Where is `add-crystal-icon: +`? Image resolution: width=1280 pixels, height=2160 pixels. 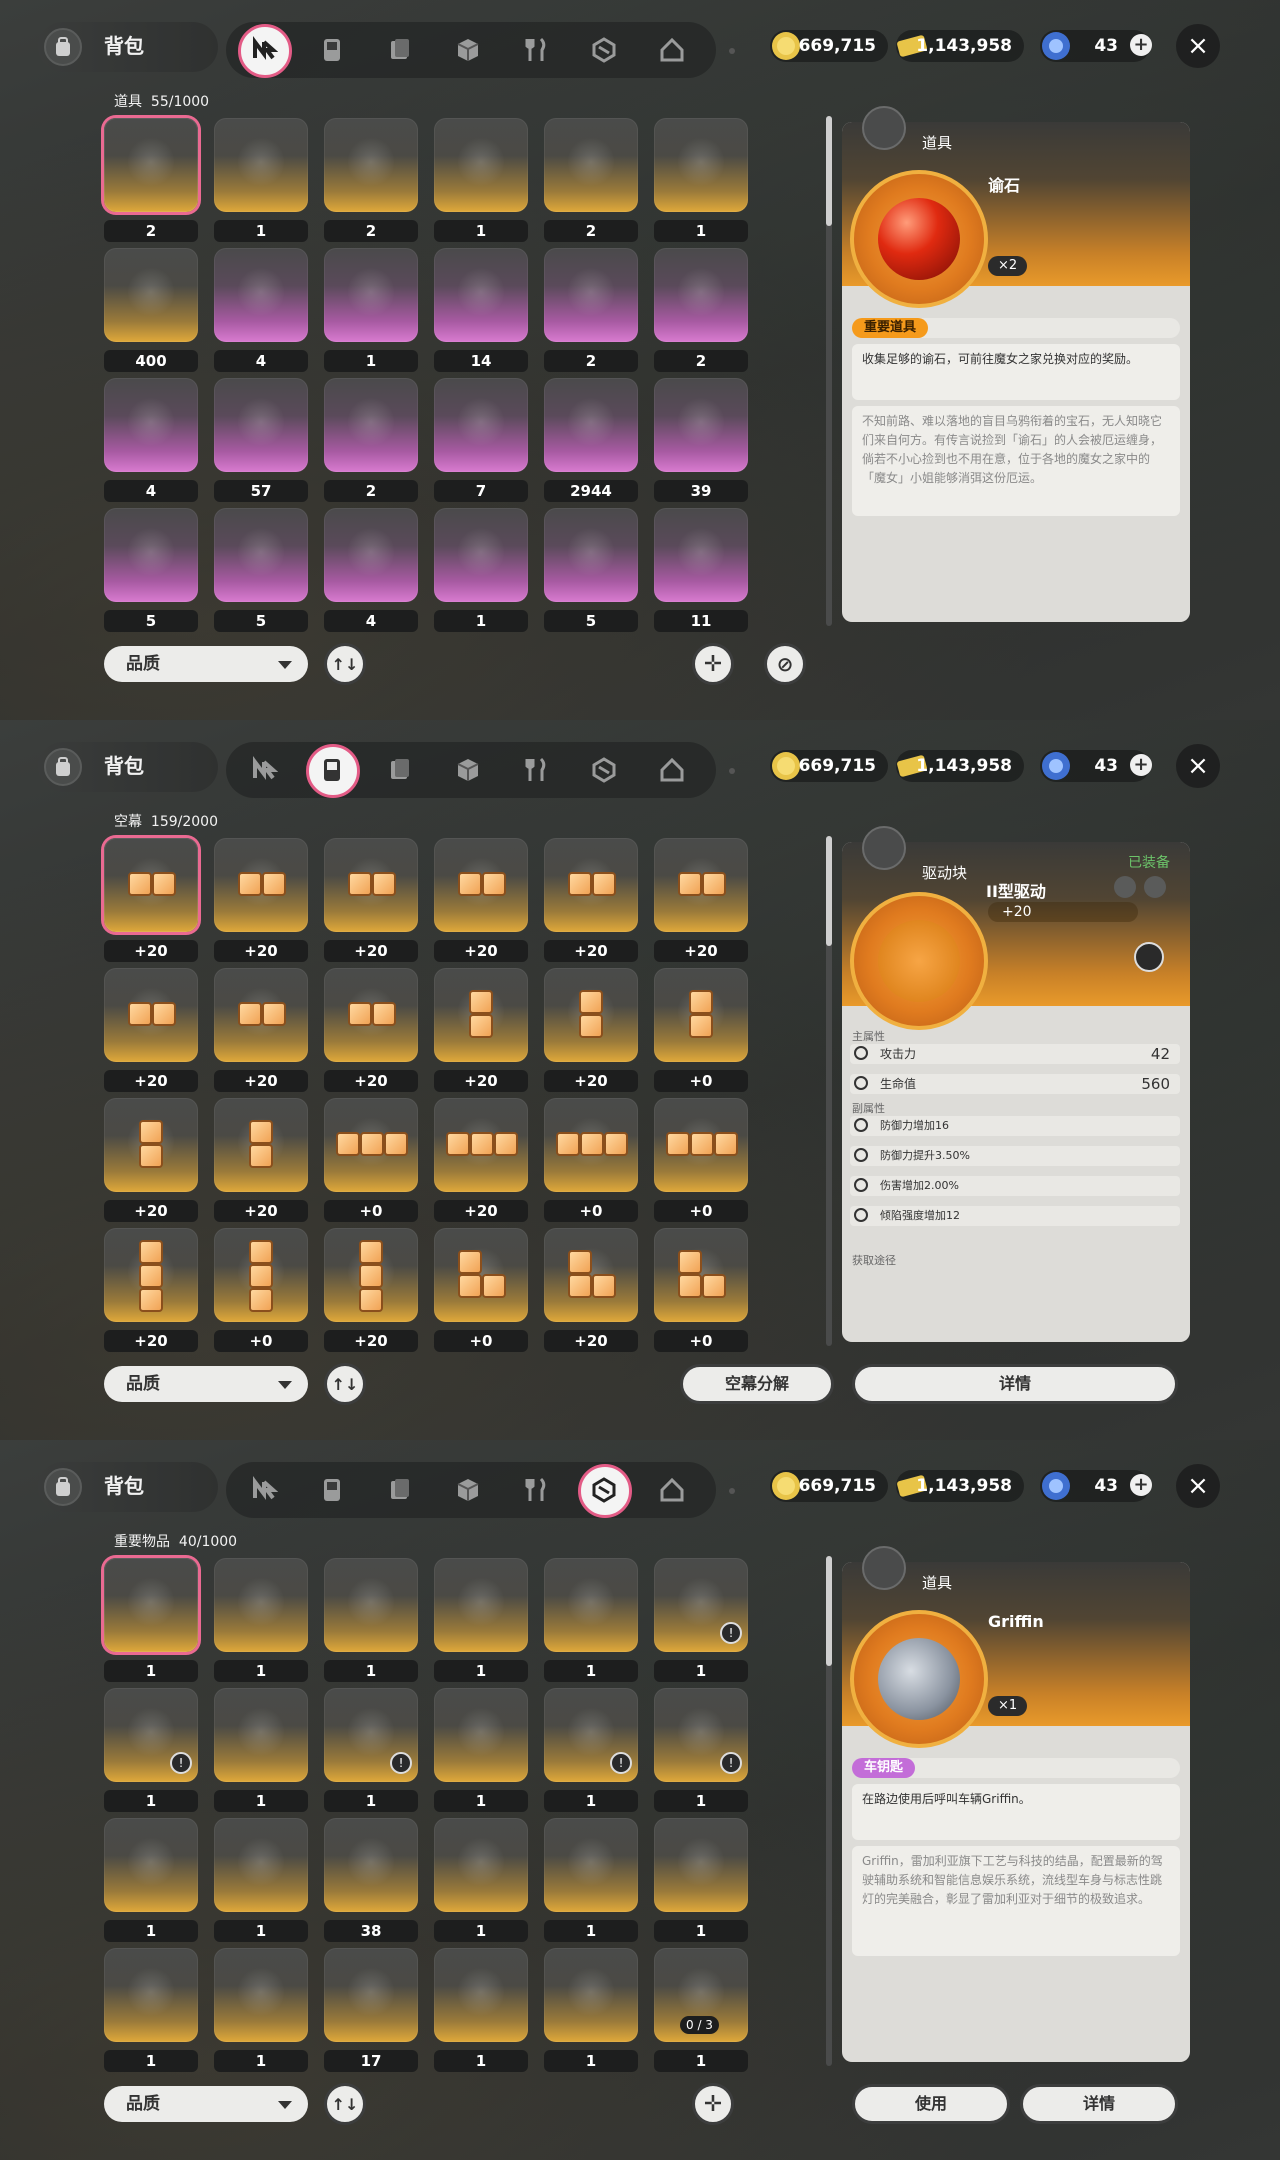
add-crystal-icon: + is located at coordinates (1141, 45).